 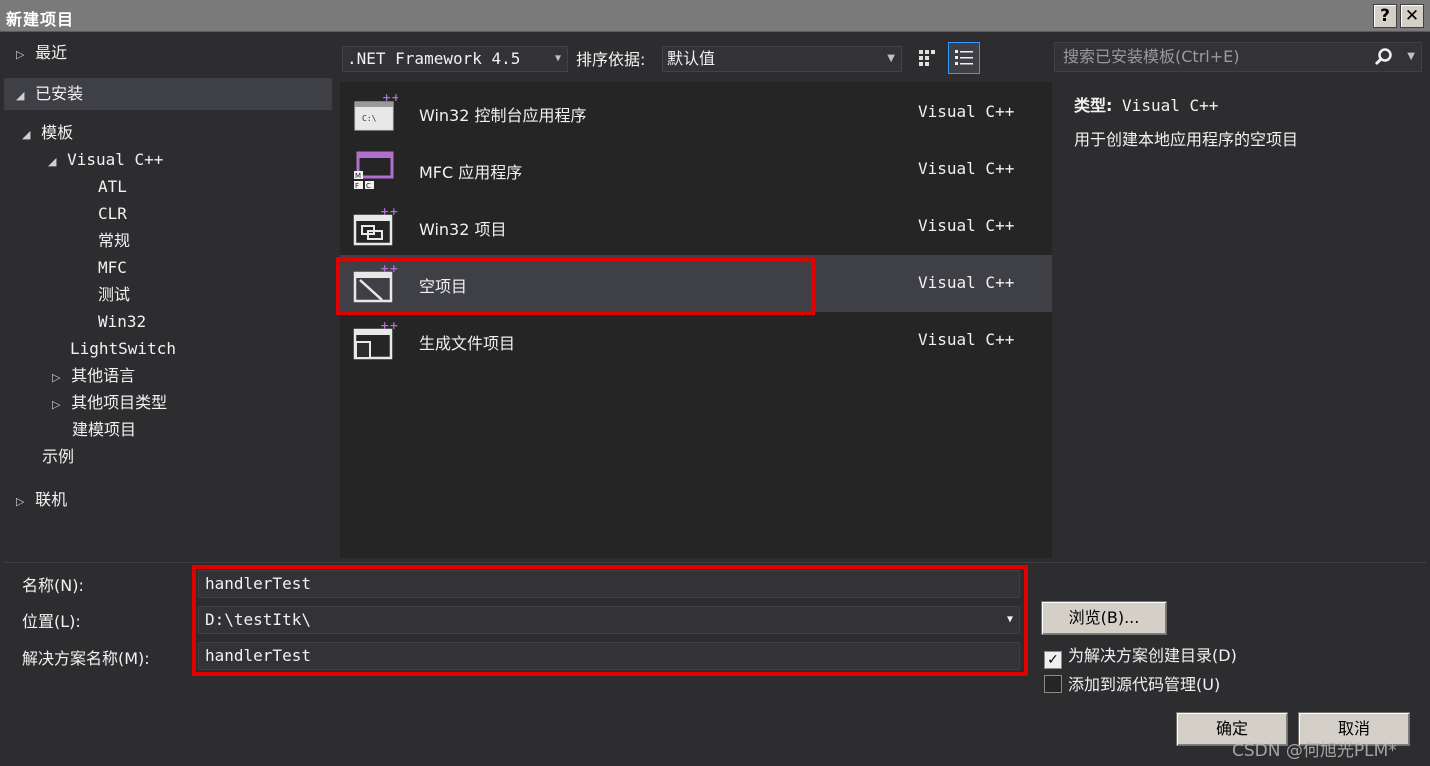 I want to click on template-search-input: 搜索已安装模板(Ctrl+E) ▼, so click(x=1238, y=57).